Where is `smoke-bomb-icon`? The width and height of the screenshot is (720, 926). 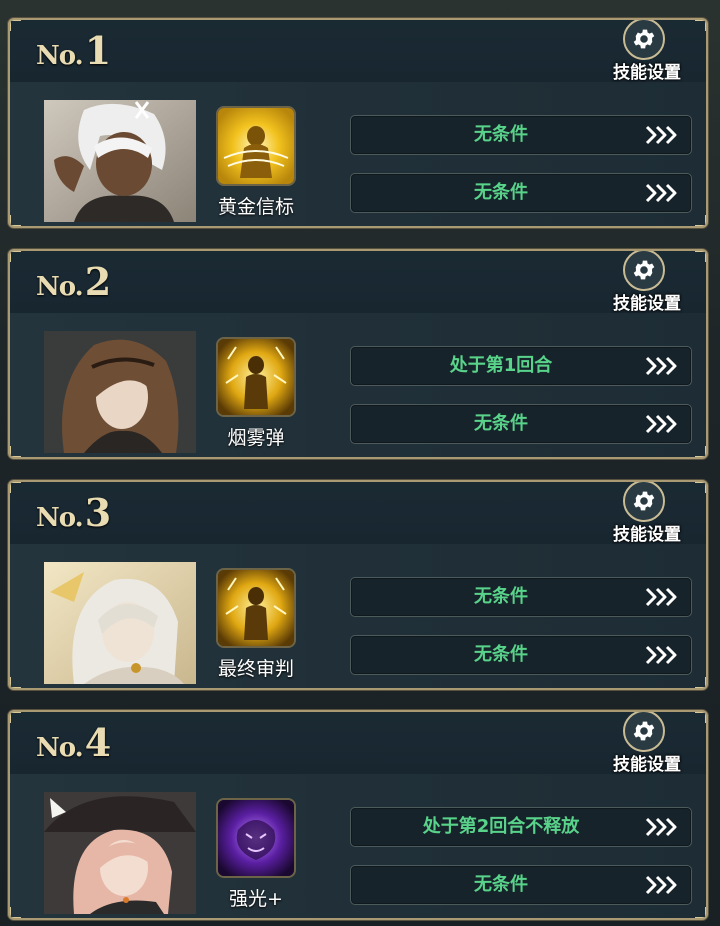
smoke-bomb-icon is located at coordinates (256, 377).